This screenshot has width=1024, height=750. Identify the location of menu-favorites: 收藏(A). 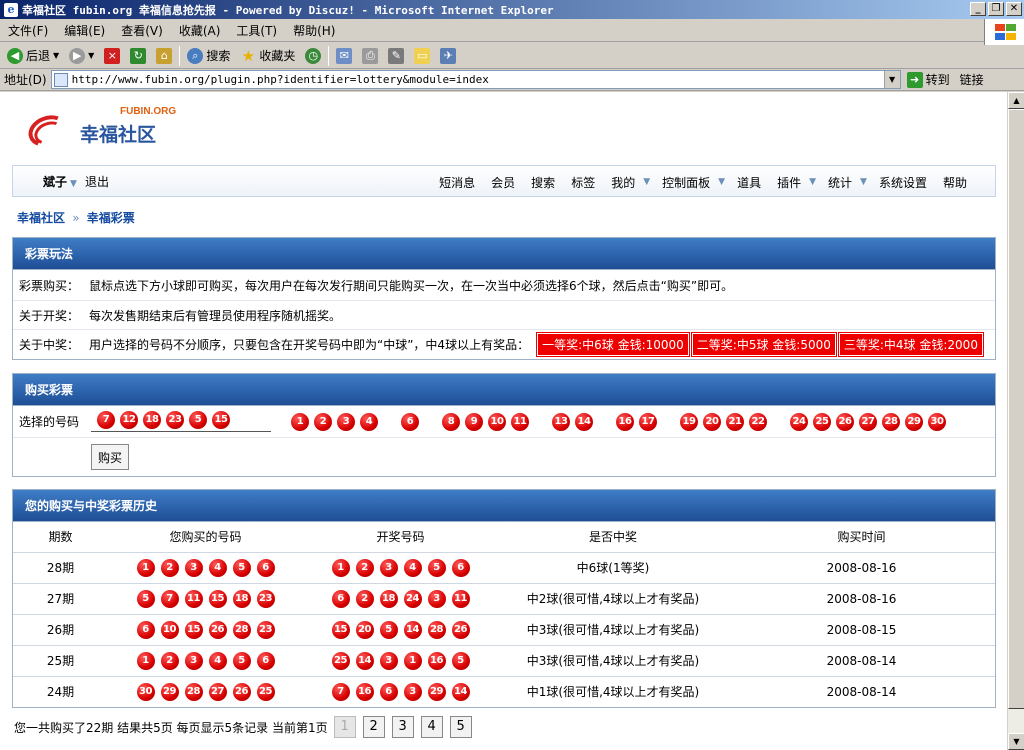
(200, 30).